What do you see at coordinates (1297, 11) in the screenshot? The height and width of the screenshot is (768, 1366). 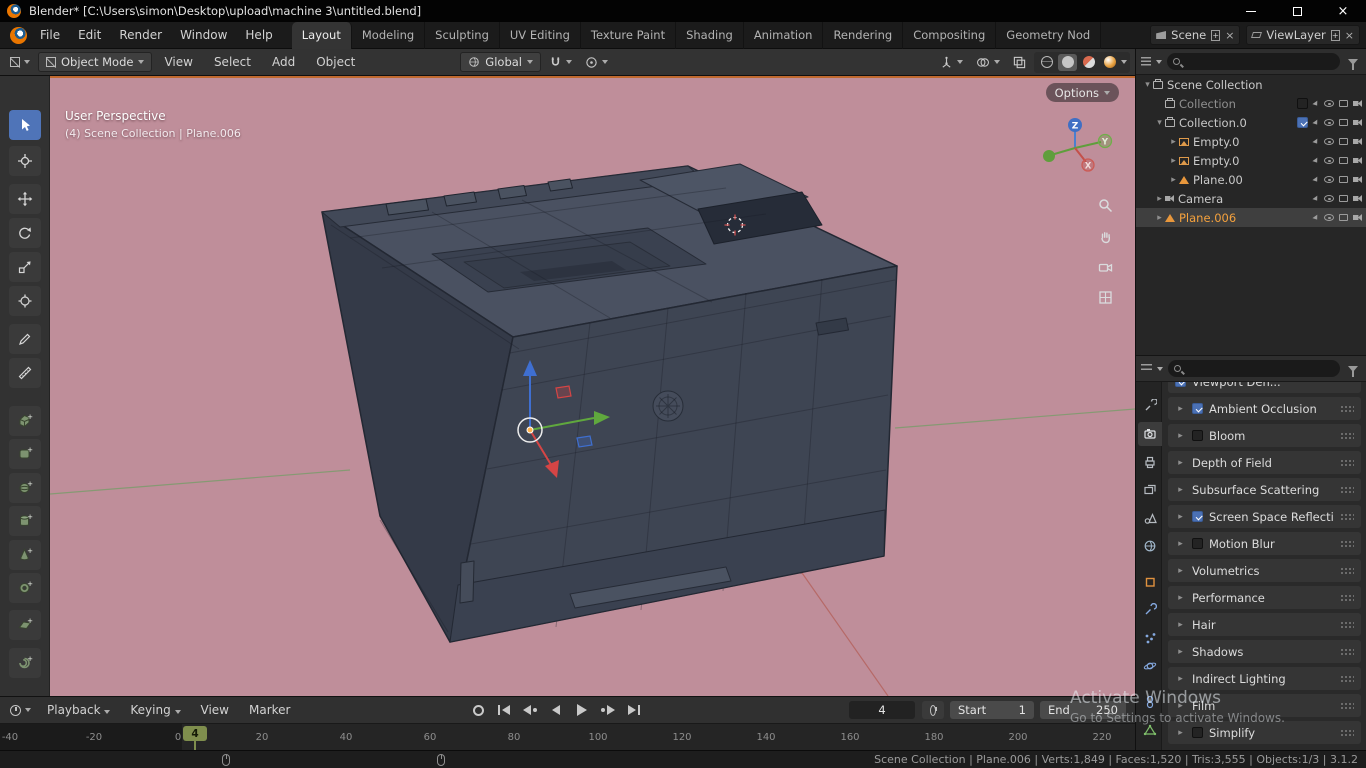 I see `maximize-button` at bounding box center [1297, 11].